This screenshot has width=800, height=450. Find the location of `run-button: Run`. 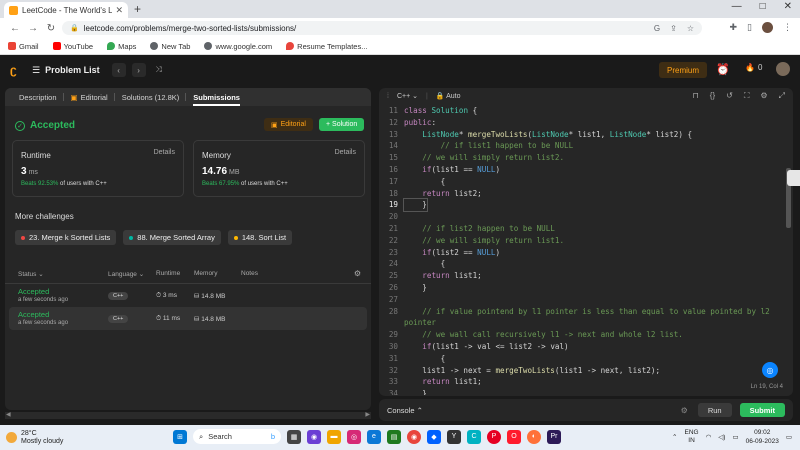

run-button: Run is located at coordinates (714, 410).